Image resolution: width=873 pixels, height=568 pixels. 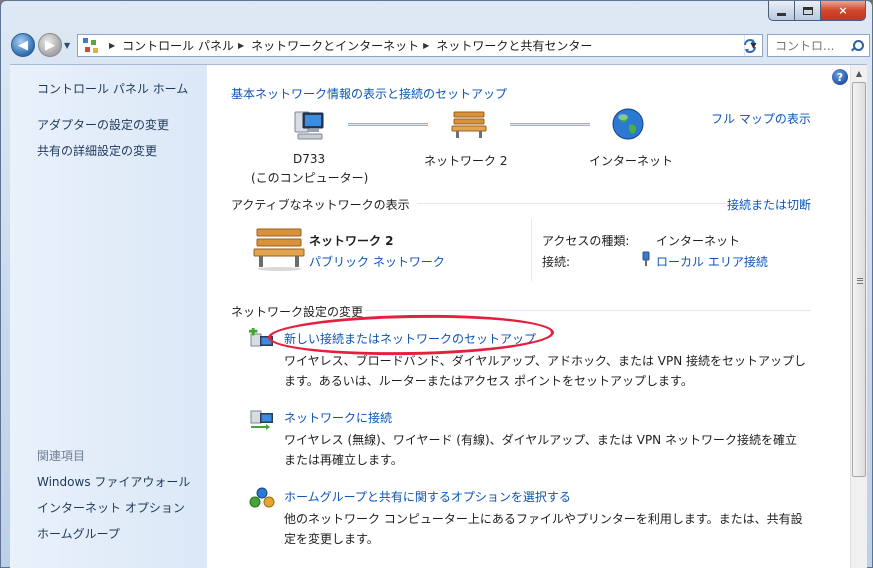 What do you see at coordinates (628, 124) in the screenshot?
I see `internet-globe-icon` at bounding box center [628, 124].